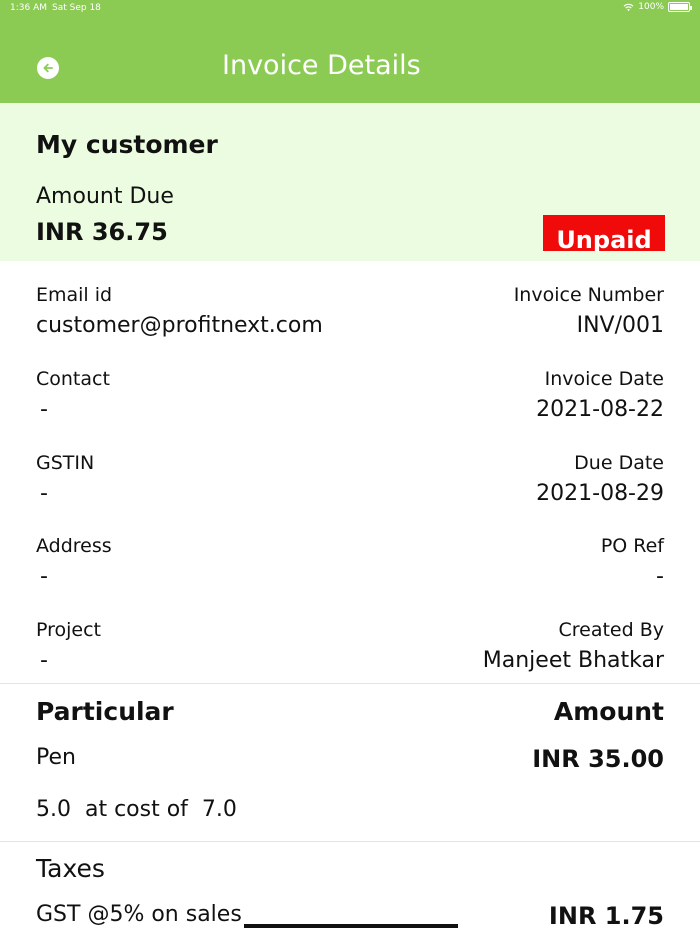 The height and width of the screenshot is (934, 700). I want to click on invoice-date-label: Invoice Date, so click(604, 379).